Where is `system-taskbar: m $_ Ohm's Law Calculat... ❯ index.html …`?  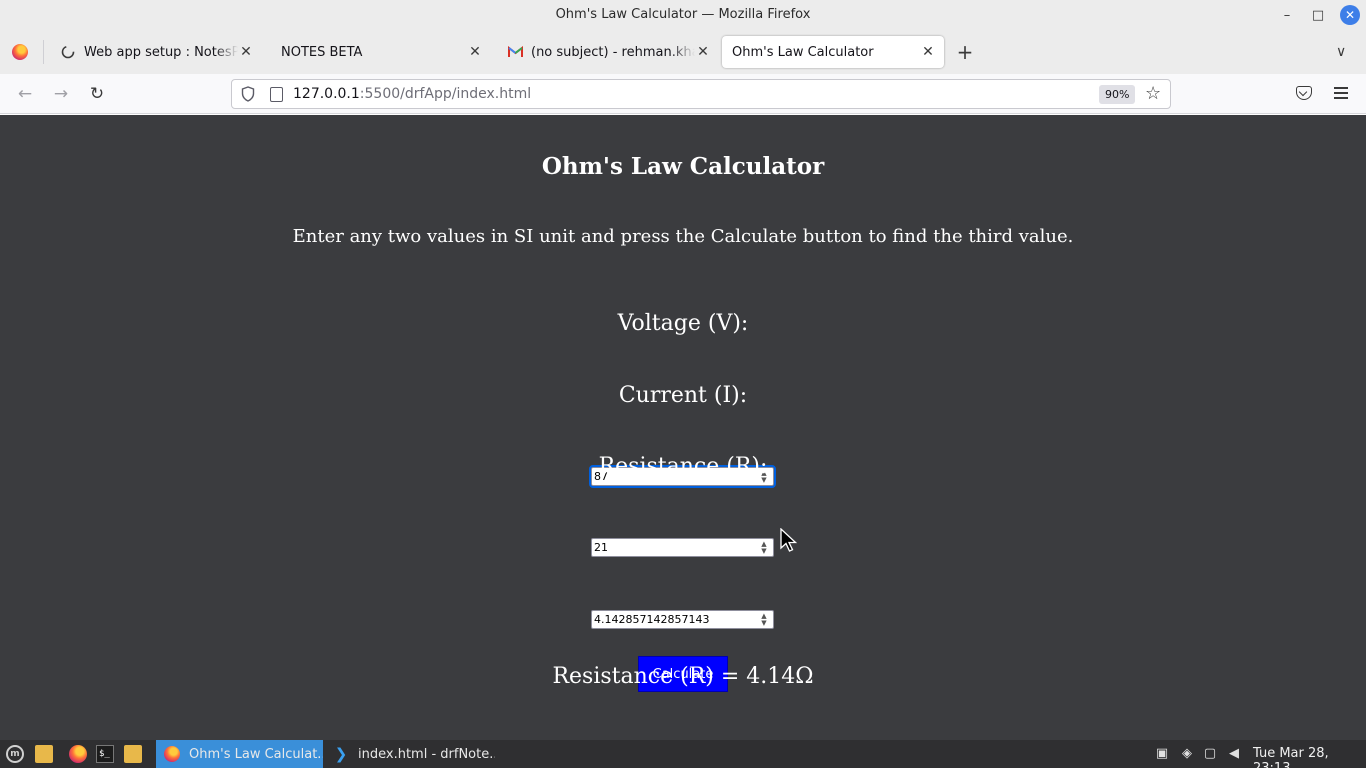
system-taskbar: m $_ Ohm's Law Calculat... ❯ index.html … is located at coordinates (683, 754).